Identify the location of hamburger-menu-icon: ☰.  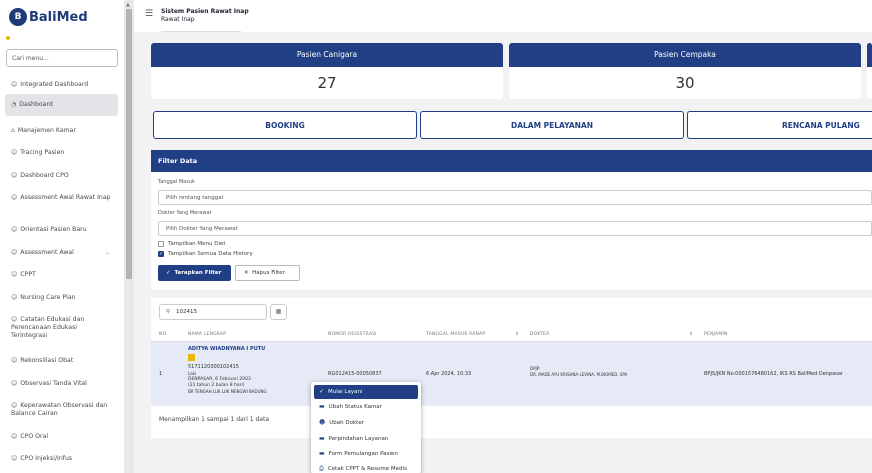
(149, 14).